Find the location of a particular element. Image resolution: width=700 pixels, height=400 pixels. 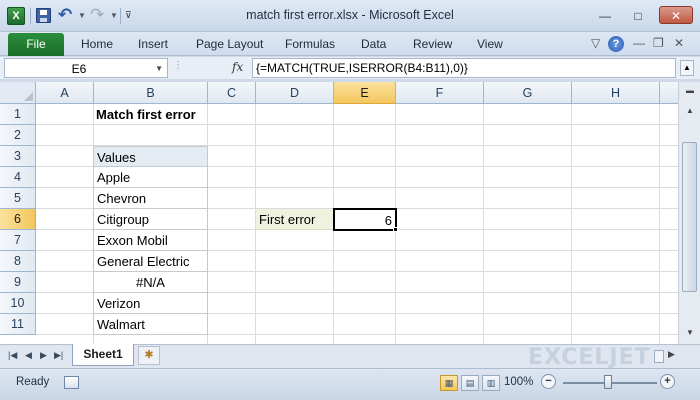

macro-record-icon is located at coordinates (71, 382).